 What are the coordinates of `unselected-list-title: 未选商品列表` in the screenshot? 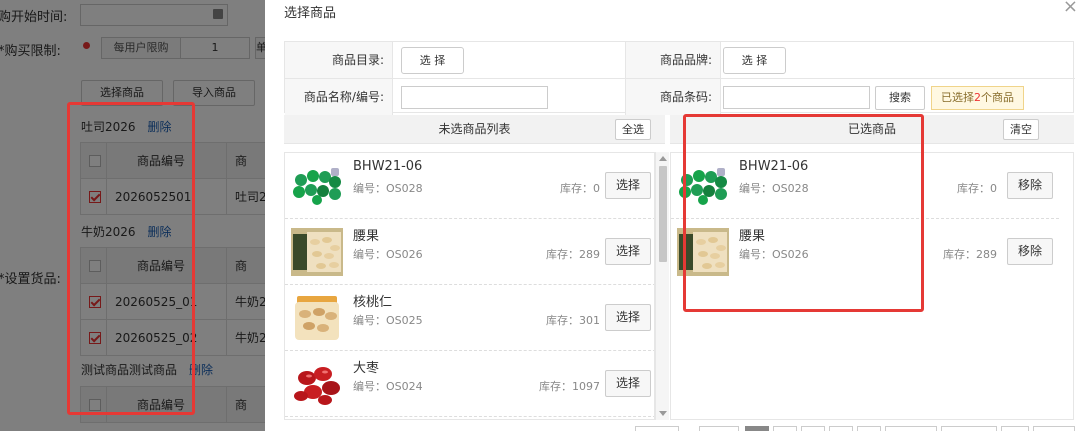 It's located at (474, 129).